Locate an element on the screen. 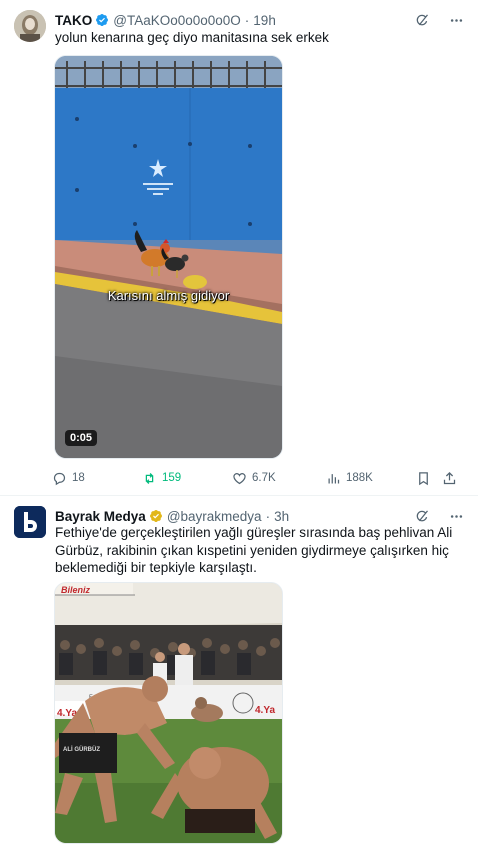 This screenshot has height=844, width=478. repost-button: 159 is located at coordinates (187, 478).